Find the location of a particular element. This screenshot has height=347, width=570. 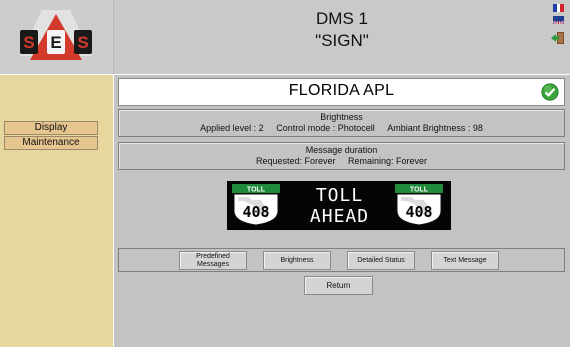

sidebar-item-display: Display is located at coordinates (51, 128).